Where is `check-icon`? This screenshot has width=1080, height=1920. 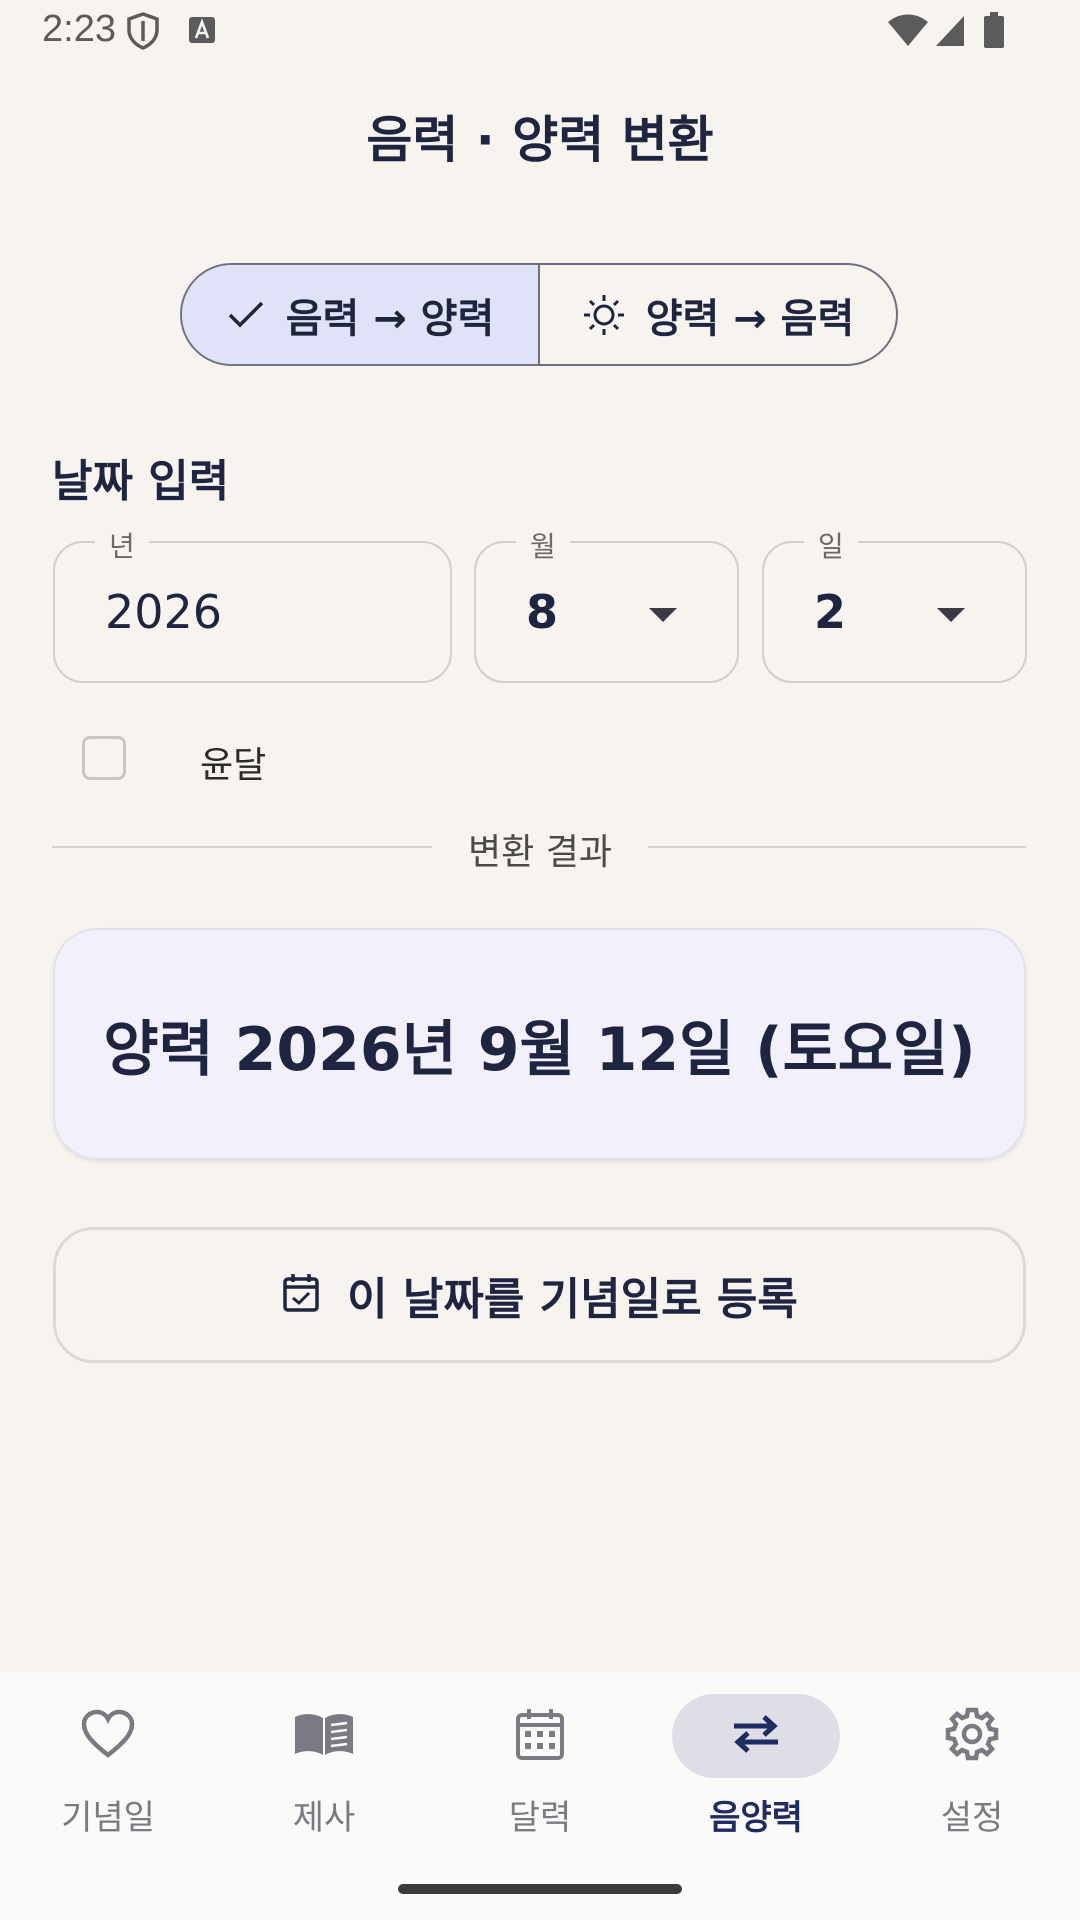 check-icon is located at coordinates (246, 315).